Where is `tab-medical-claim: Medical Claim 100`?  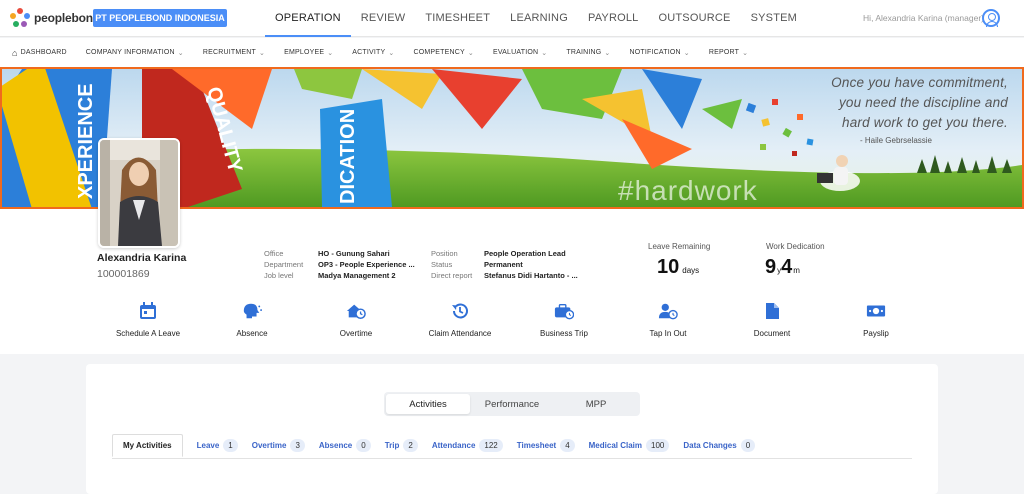 tab-medical-claim: Medical Claim 100 is located at coordinates (629, 445).